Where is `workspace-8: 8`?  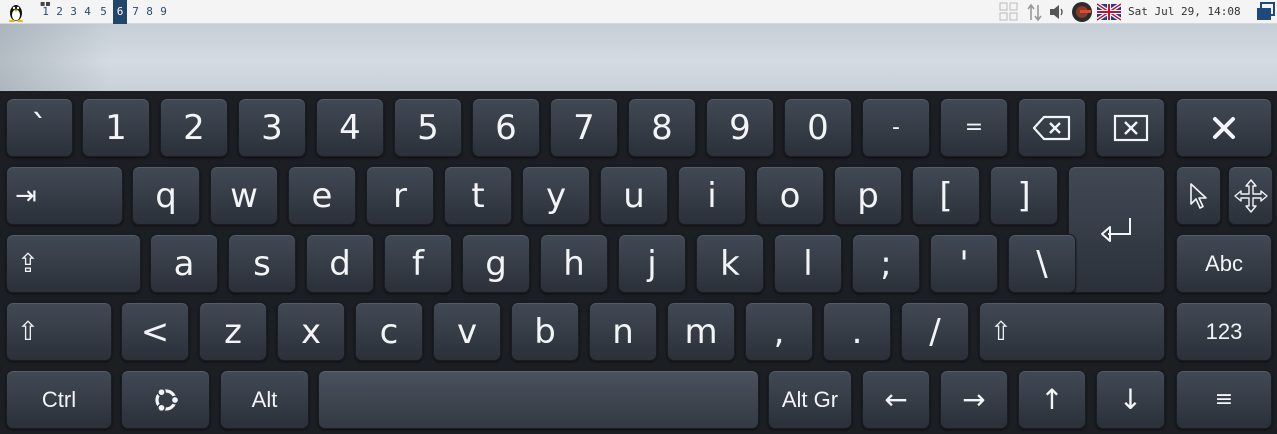 workspace-8: 8 is located at coordinates (149, 12).